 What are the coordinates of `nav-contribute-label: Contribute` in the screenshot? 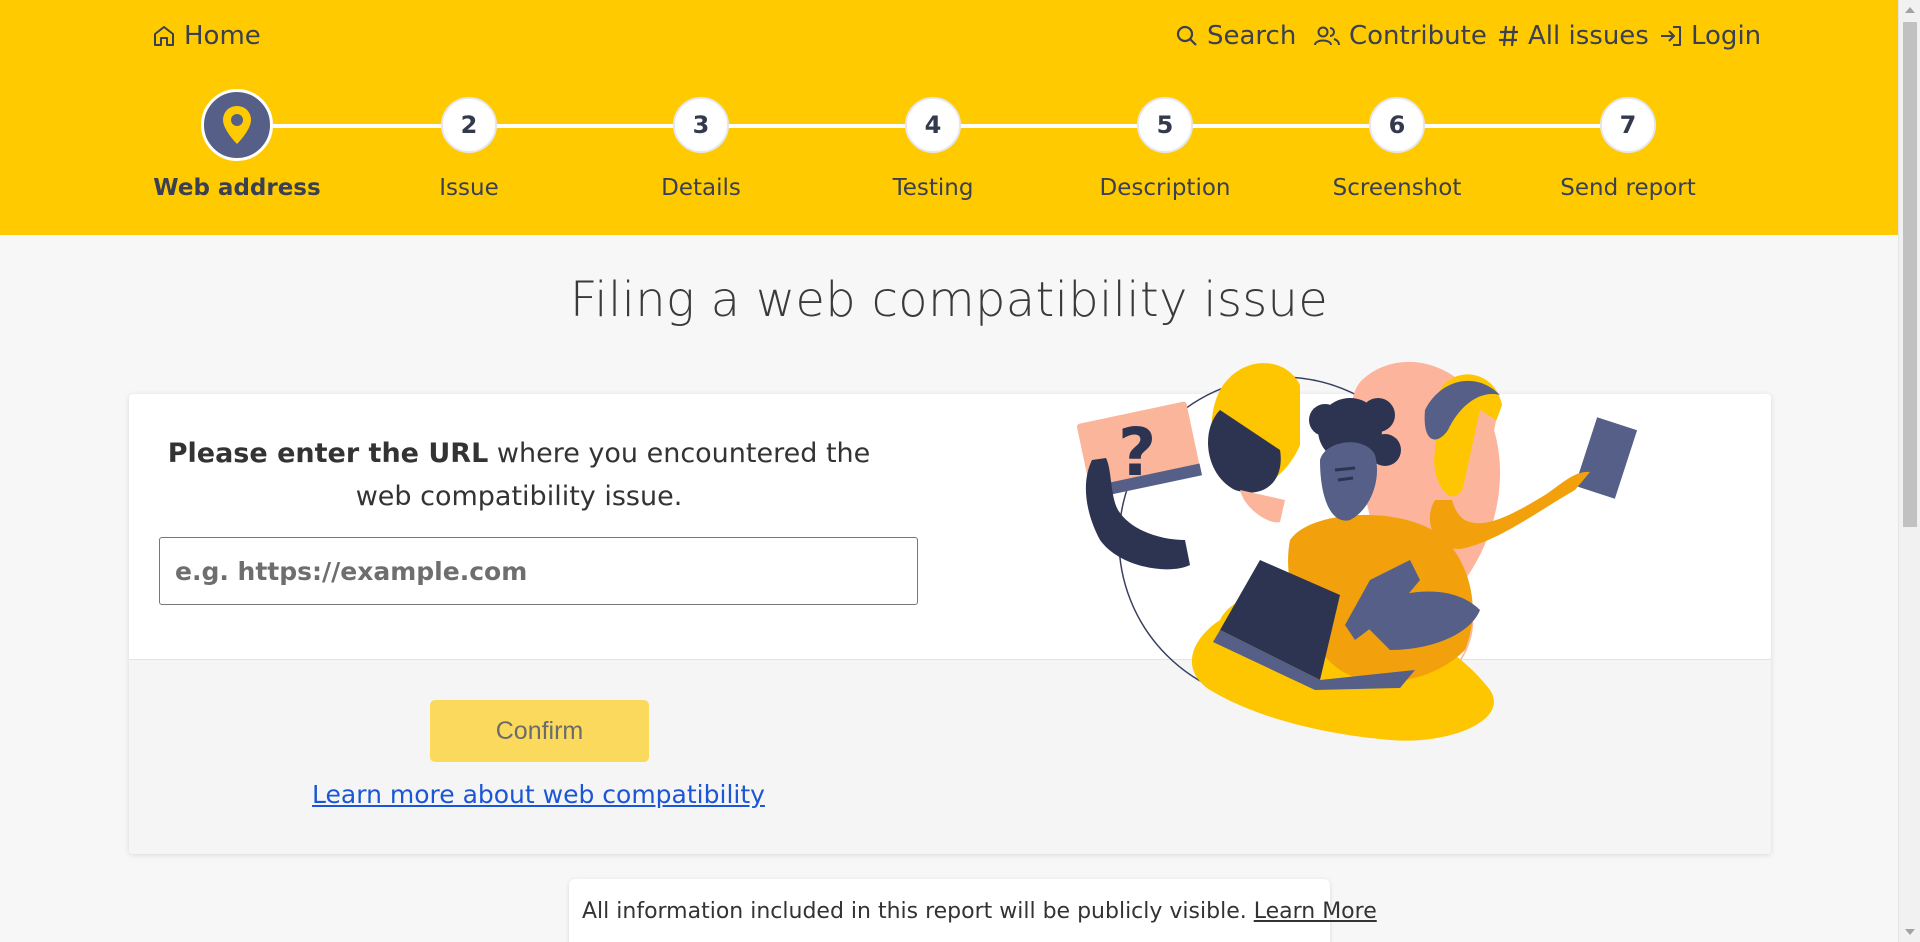 It's located at (1418, 36).